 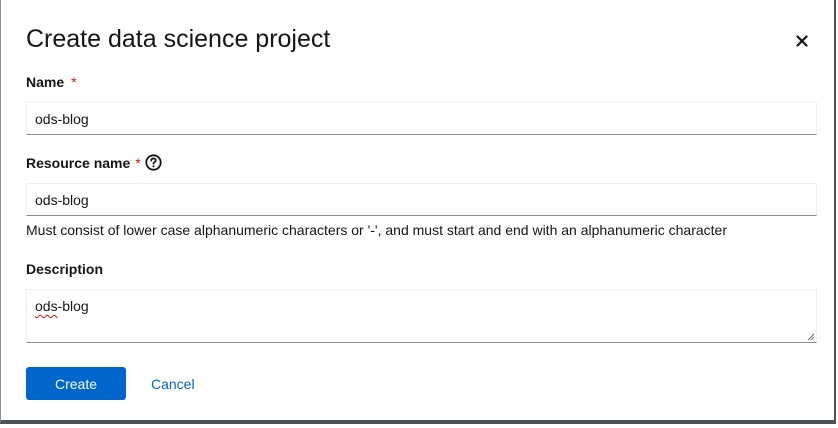 I want to click on description-textarea: ods-blog, so click(x=421, y=316).